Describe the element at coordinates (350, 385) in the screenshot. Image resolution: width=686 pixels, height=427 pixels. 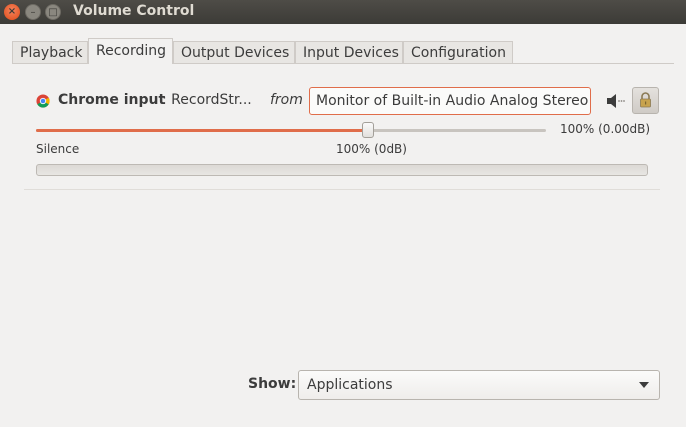
I see `show-dropdown-value: Applications` at that location.